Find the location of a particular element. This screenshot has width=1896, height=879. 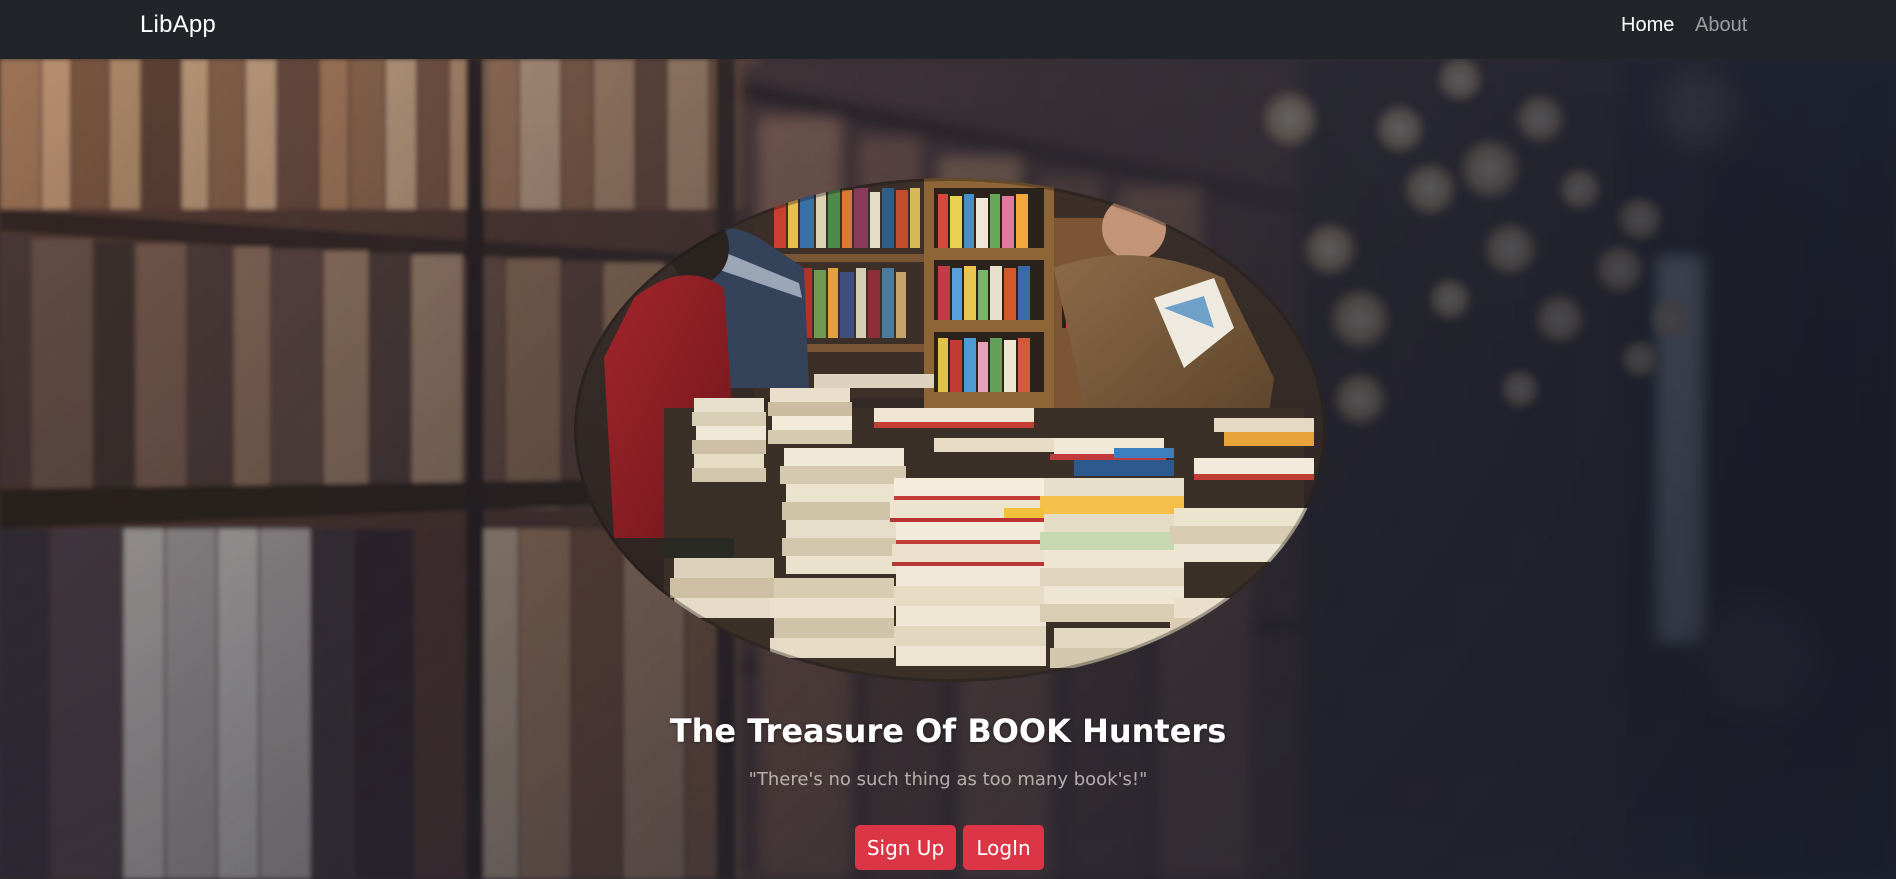

signup-button: Sign Up is located at coordinates (905, 847).